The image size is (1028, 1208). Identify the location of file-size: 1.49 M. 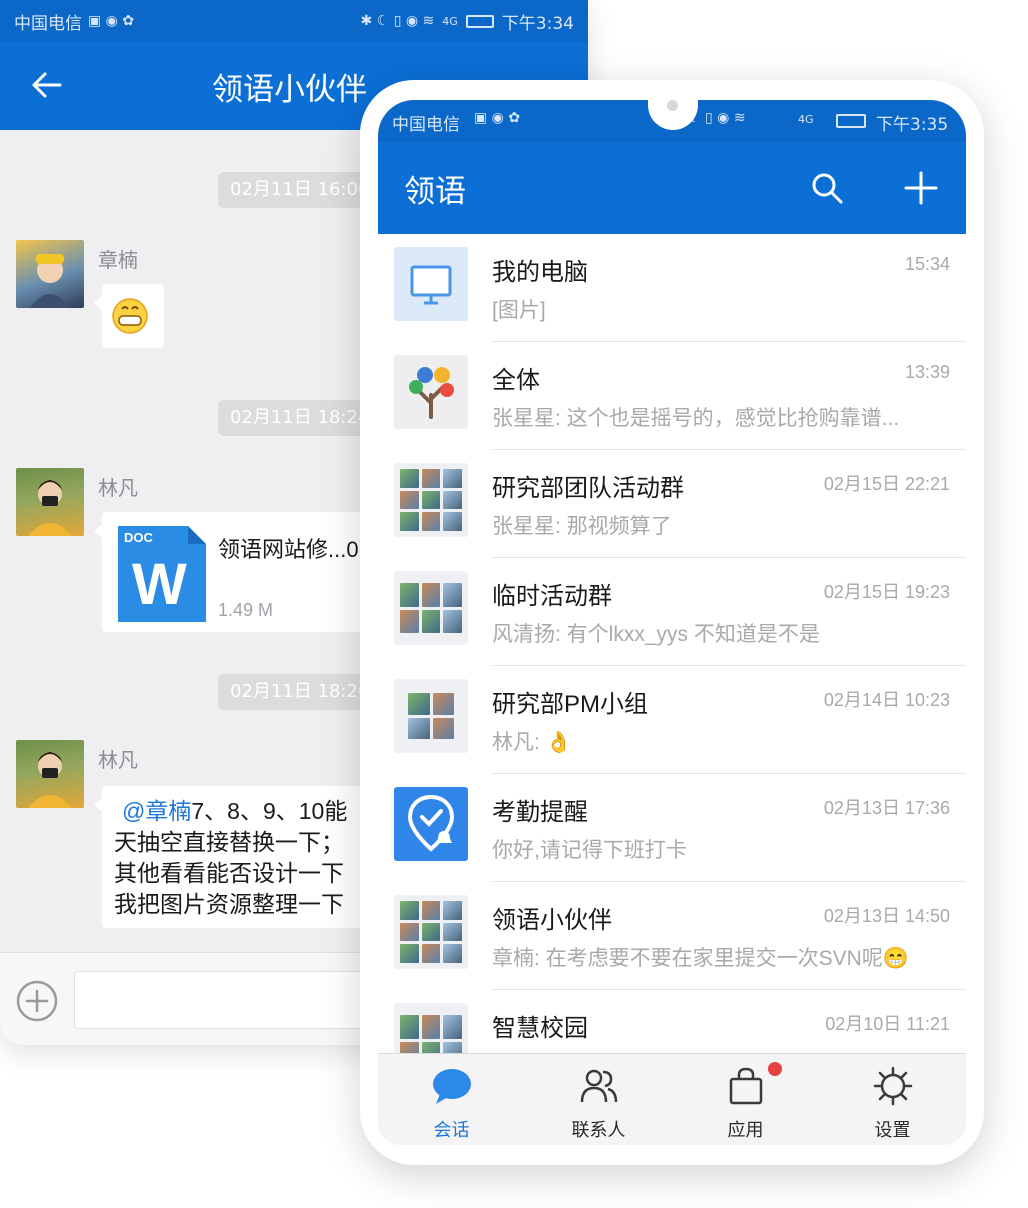
(246, 610).